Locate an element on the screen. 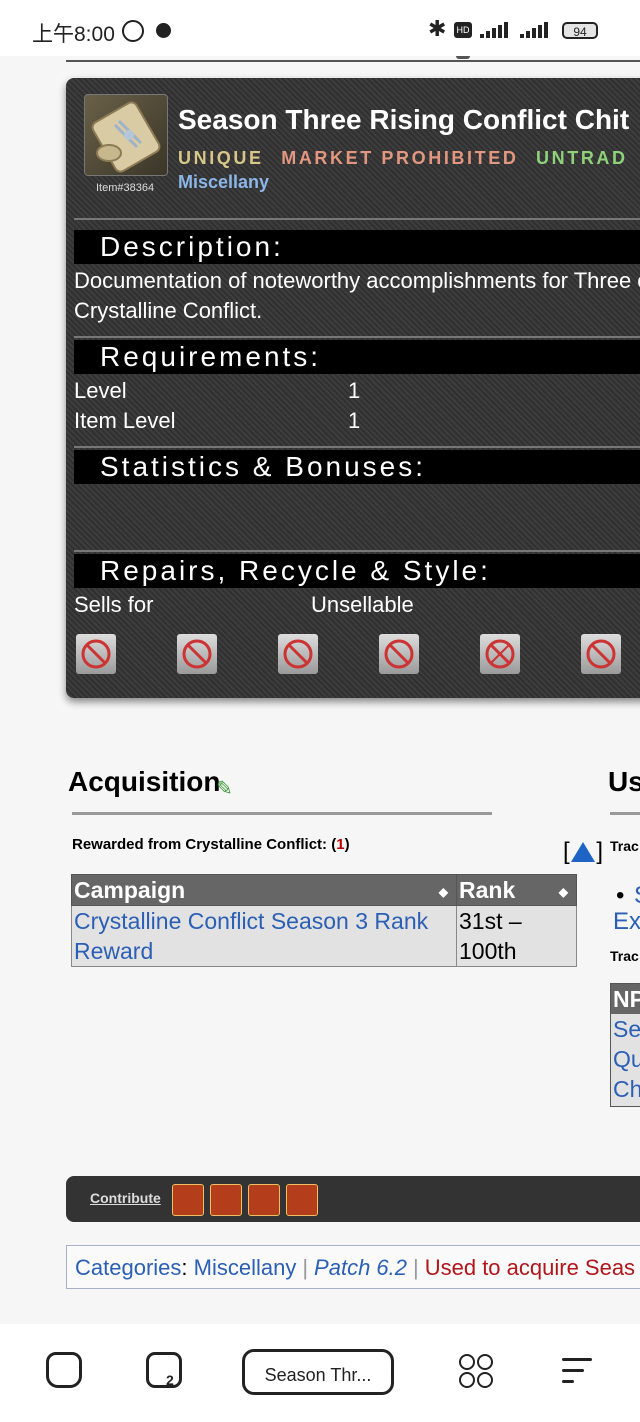 The image size is (640, 1422). item-id: Item#38364 is located at coordinates (125, 188).